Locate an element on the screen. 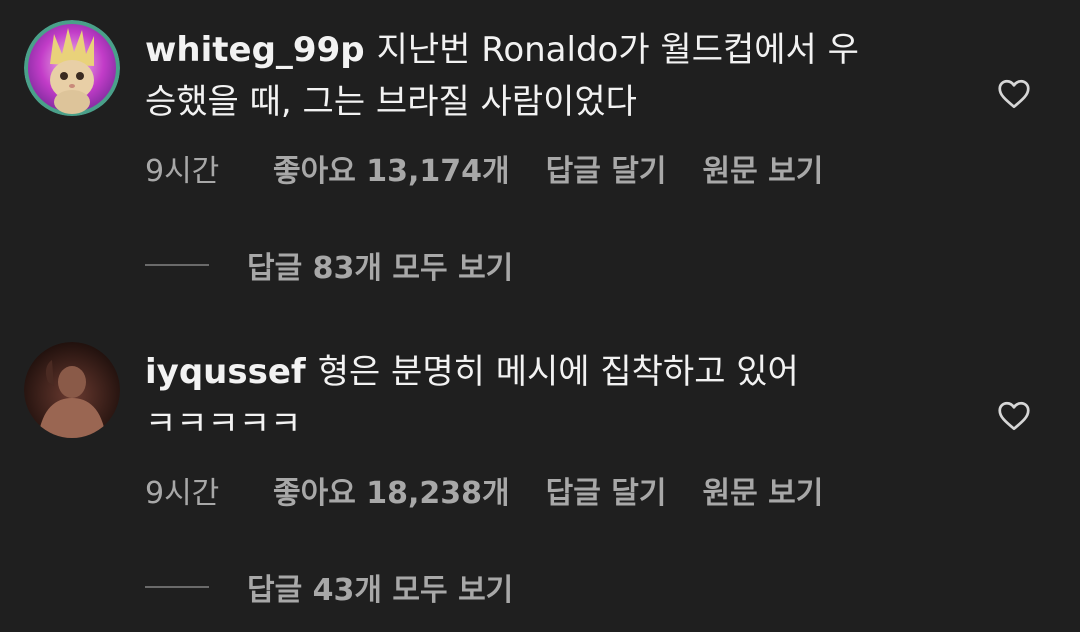  person-avatar-icon is located at coordinates (72, 390).